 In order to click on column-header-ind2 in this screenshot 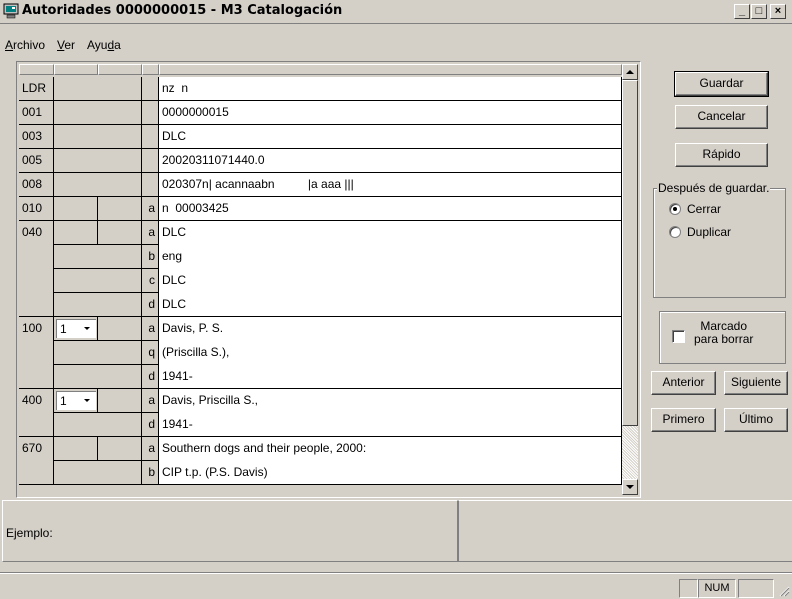, I will do `click(120, 69)`.